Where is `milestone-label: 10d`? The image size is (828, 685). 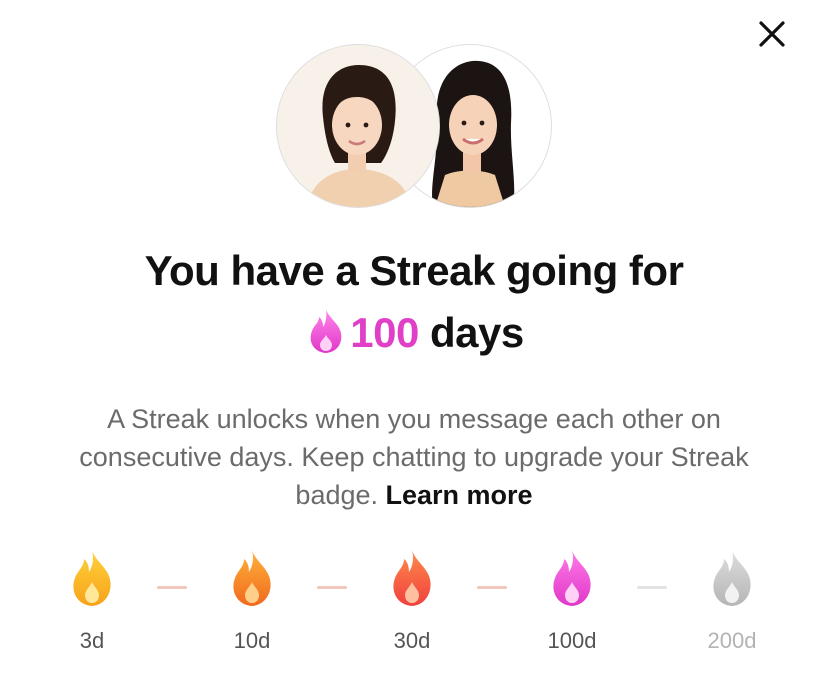
milestone-label: 10d is located at coordinates (252, 640).